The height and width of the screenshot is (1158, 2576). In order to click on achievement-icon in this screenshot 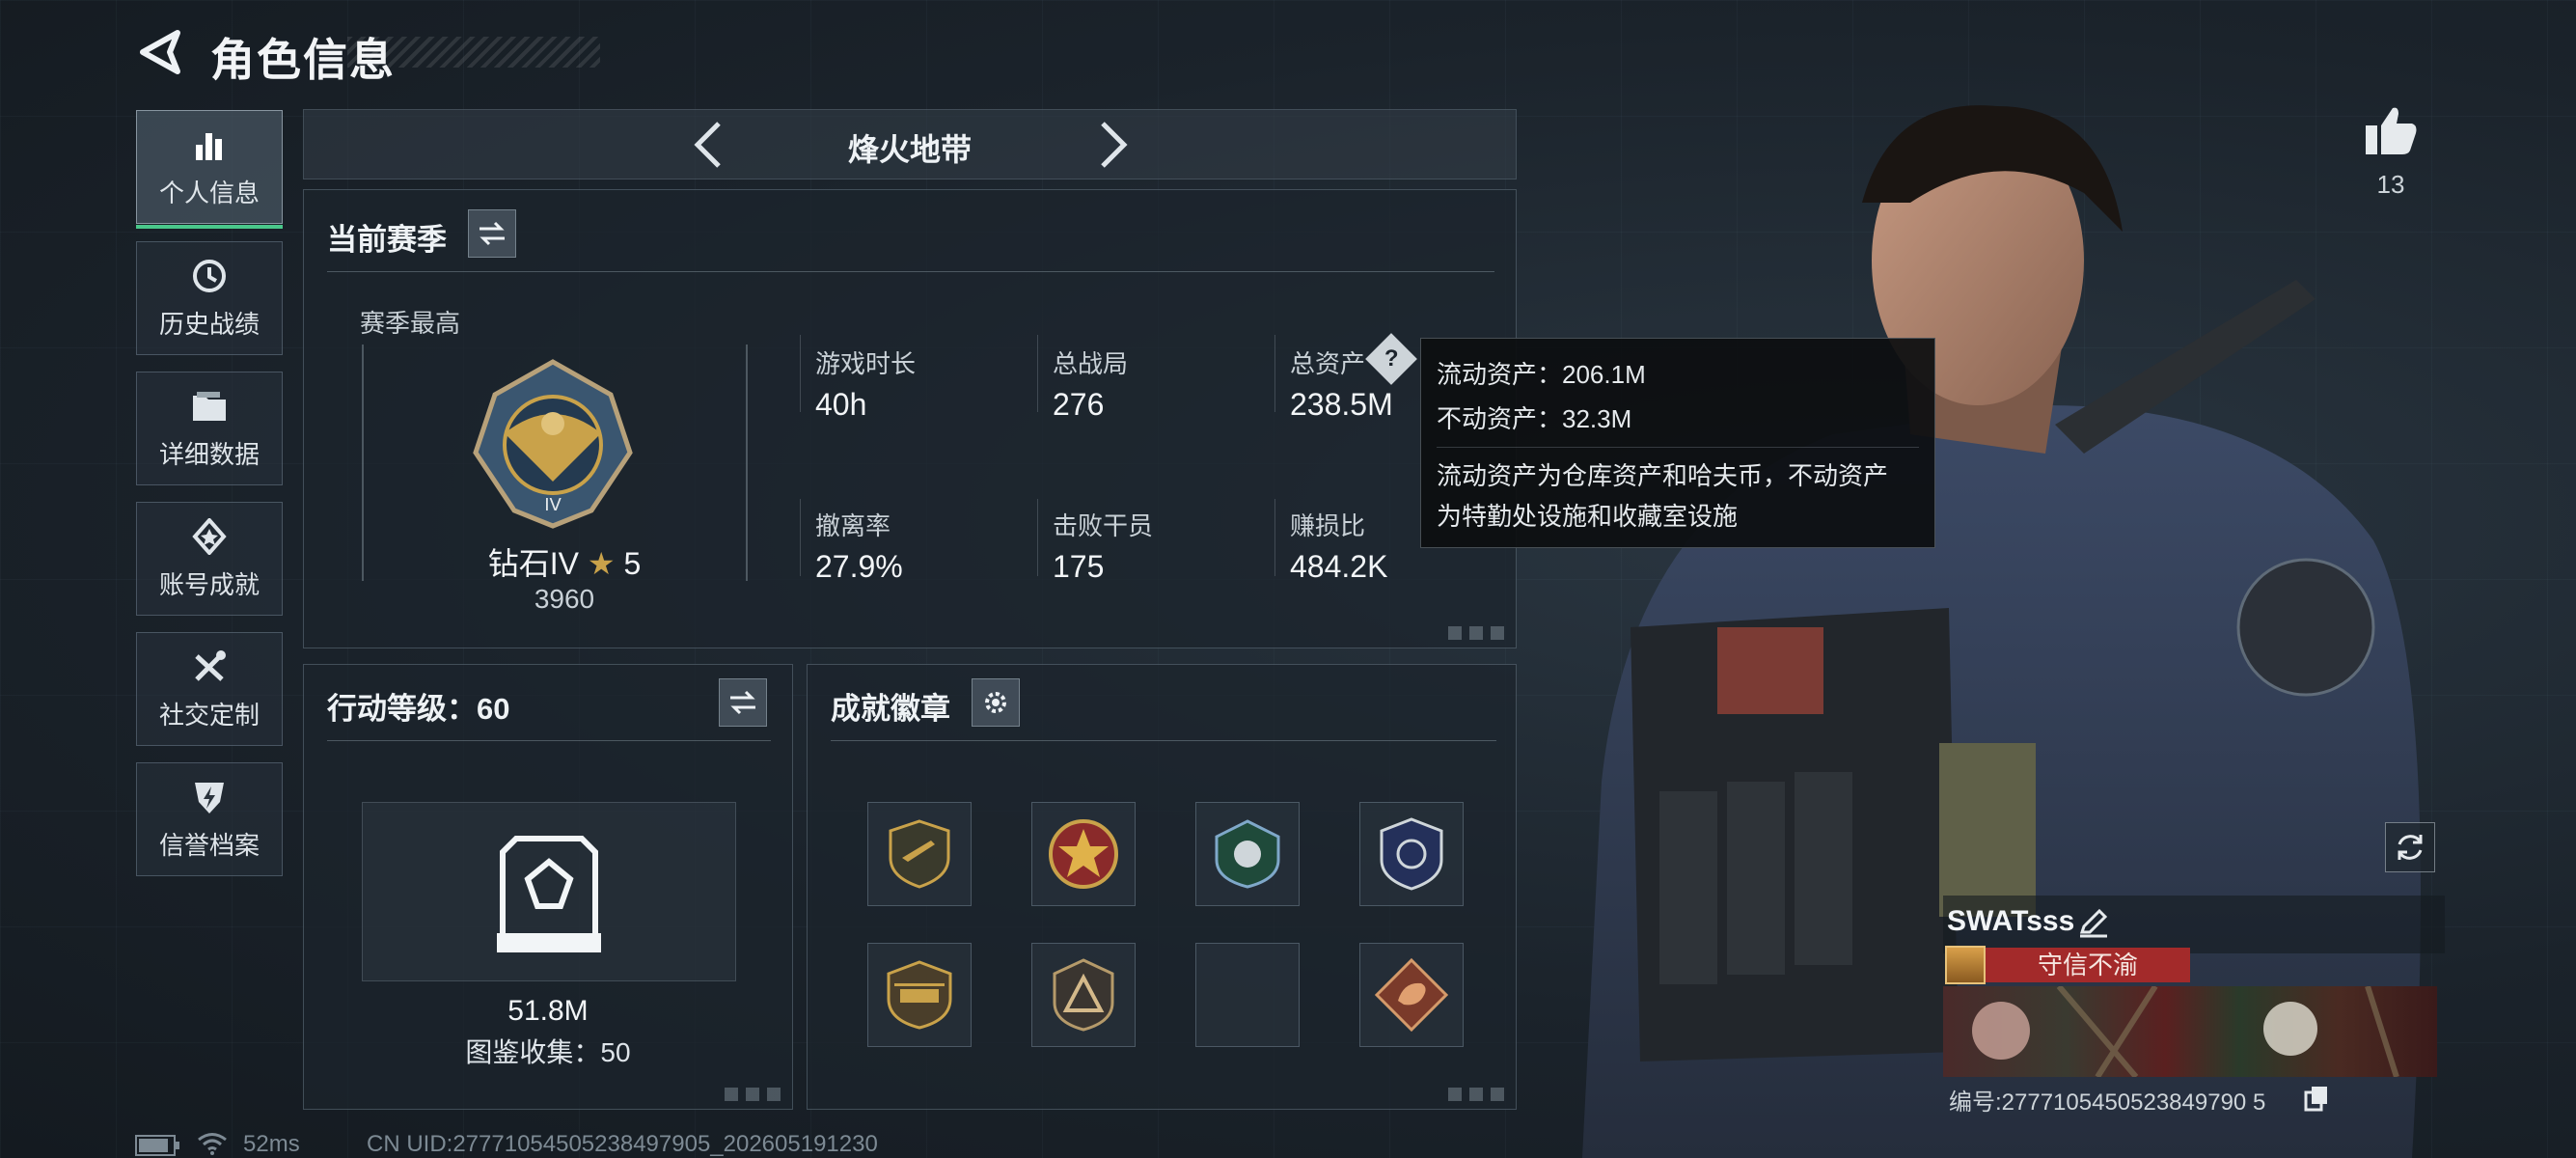, I will do `click(210, 536)`.